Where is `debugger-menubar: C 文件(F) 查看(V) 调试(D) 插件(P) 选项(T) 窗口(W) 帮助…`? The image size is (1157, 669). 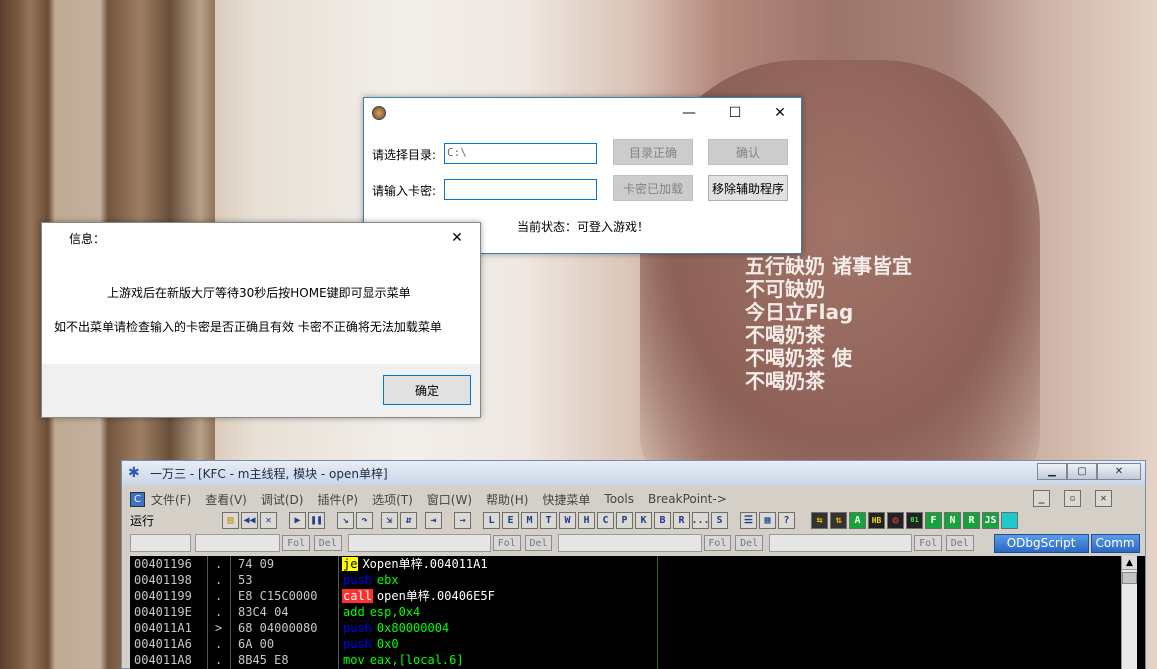 debugger-menubar: C 文件(F) 查看(V) 调试(D) 插件(P) 选项(T) 窗口(W) 帮助… is located at coordinates (635, 499).